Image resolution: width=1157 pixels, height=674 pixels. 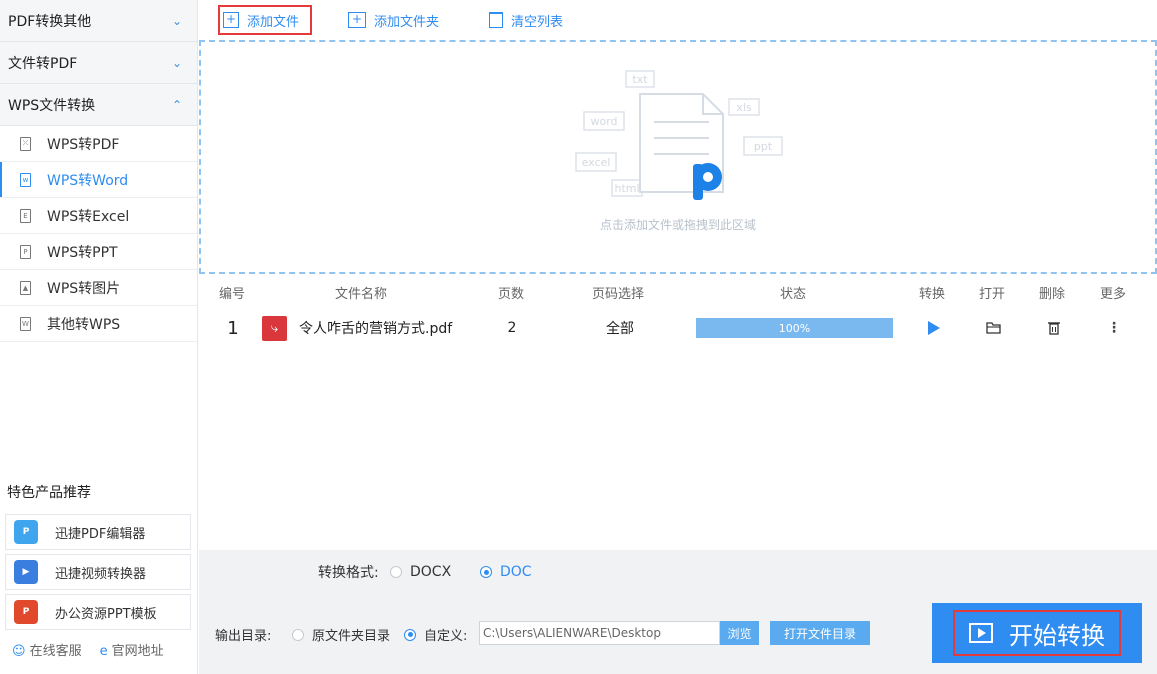 I want to click on browse-button: 浏览, so click(x=739, y=633).